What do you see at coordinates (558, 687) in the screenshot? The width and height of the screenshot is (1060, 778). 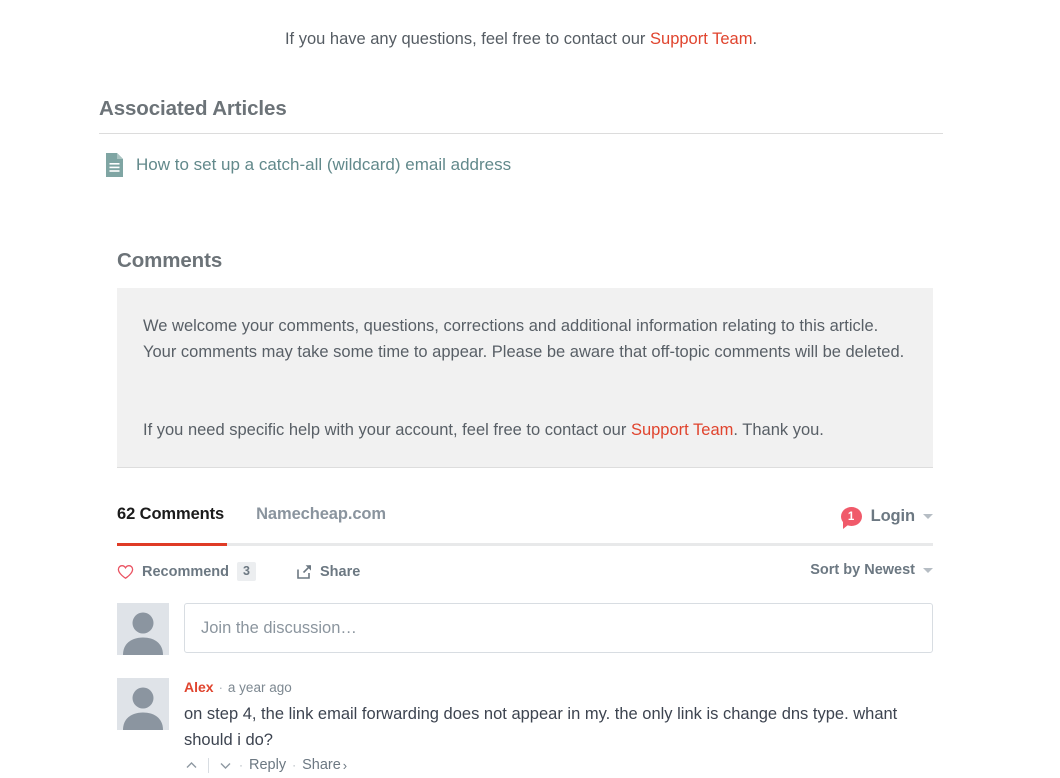 I see `comment-header: Alex · a year ago` at bounding box center [558, 687].